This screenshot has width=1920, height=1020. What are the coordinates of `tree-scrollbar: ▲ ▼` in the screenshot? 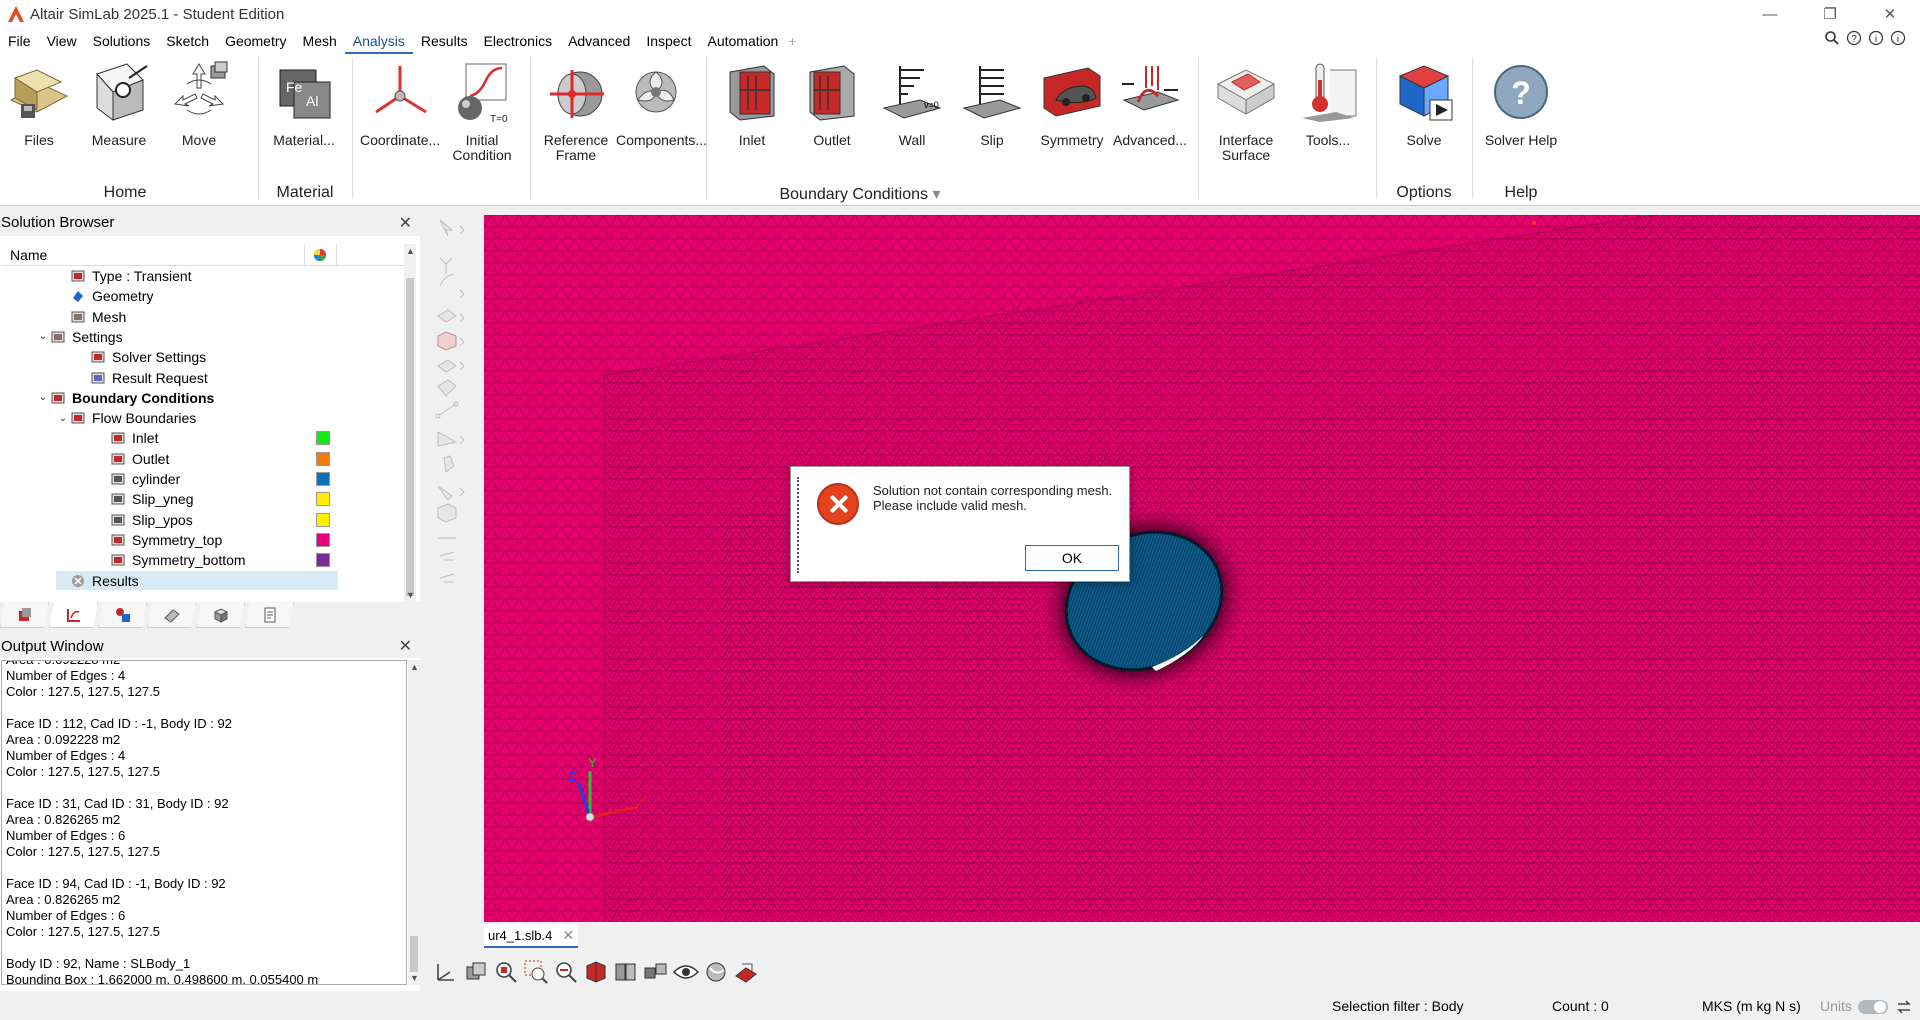 It's located at (410, 423).